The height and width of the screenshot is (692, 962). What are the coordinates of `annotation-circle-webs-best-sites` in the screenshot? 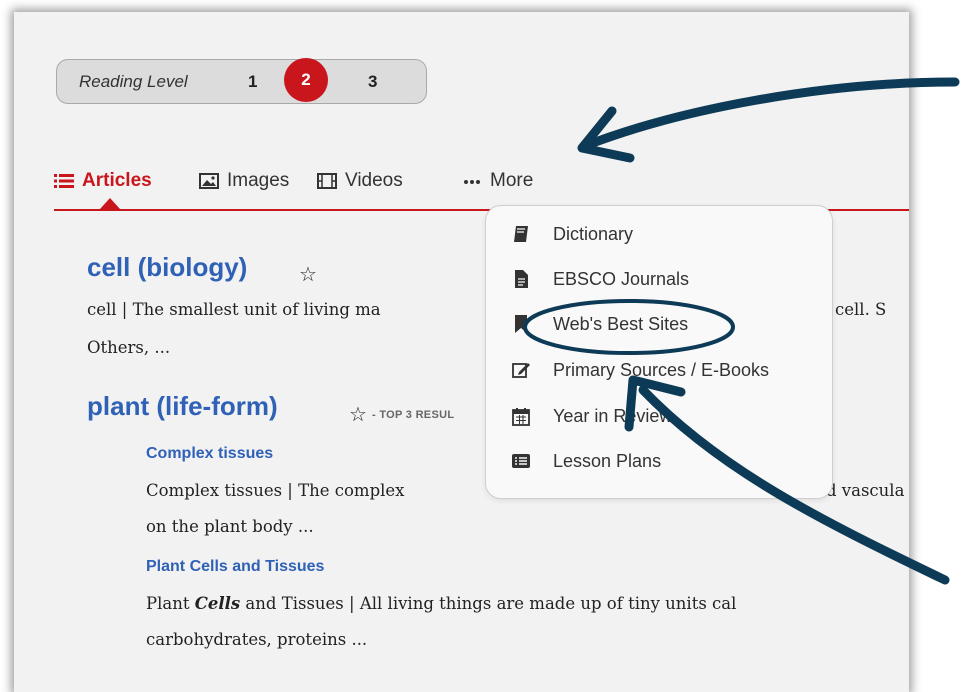 It's located at (629, 327).